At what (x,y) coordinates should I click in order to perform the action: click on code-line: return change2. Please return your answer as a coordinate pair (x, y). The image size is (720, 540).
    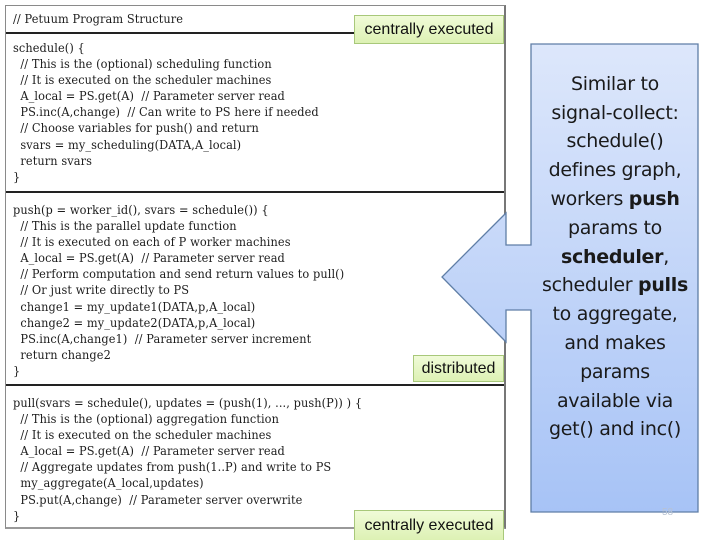
    Looking at the image, I should click on (62, 354).